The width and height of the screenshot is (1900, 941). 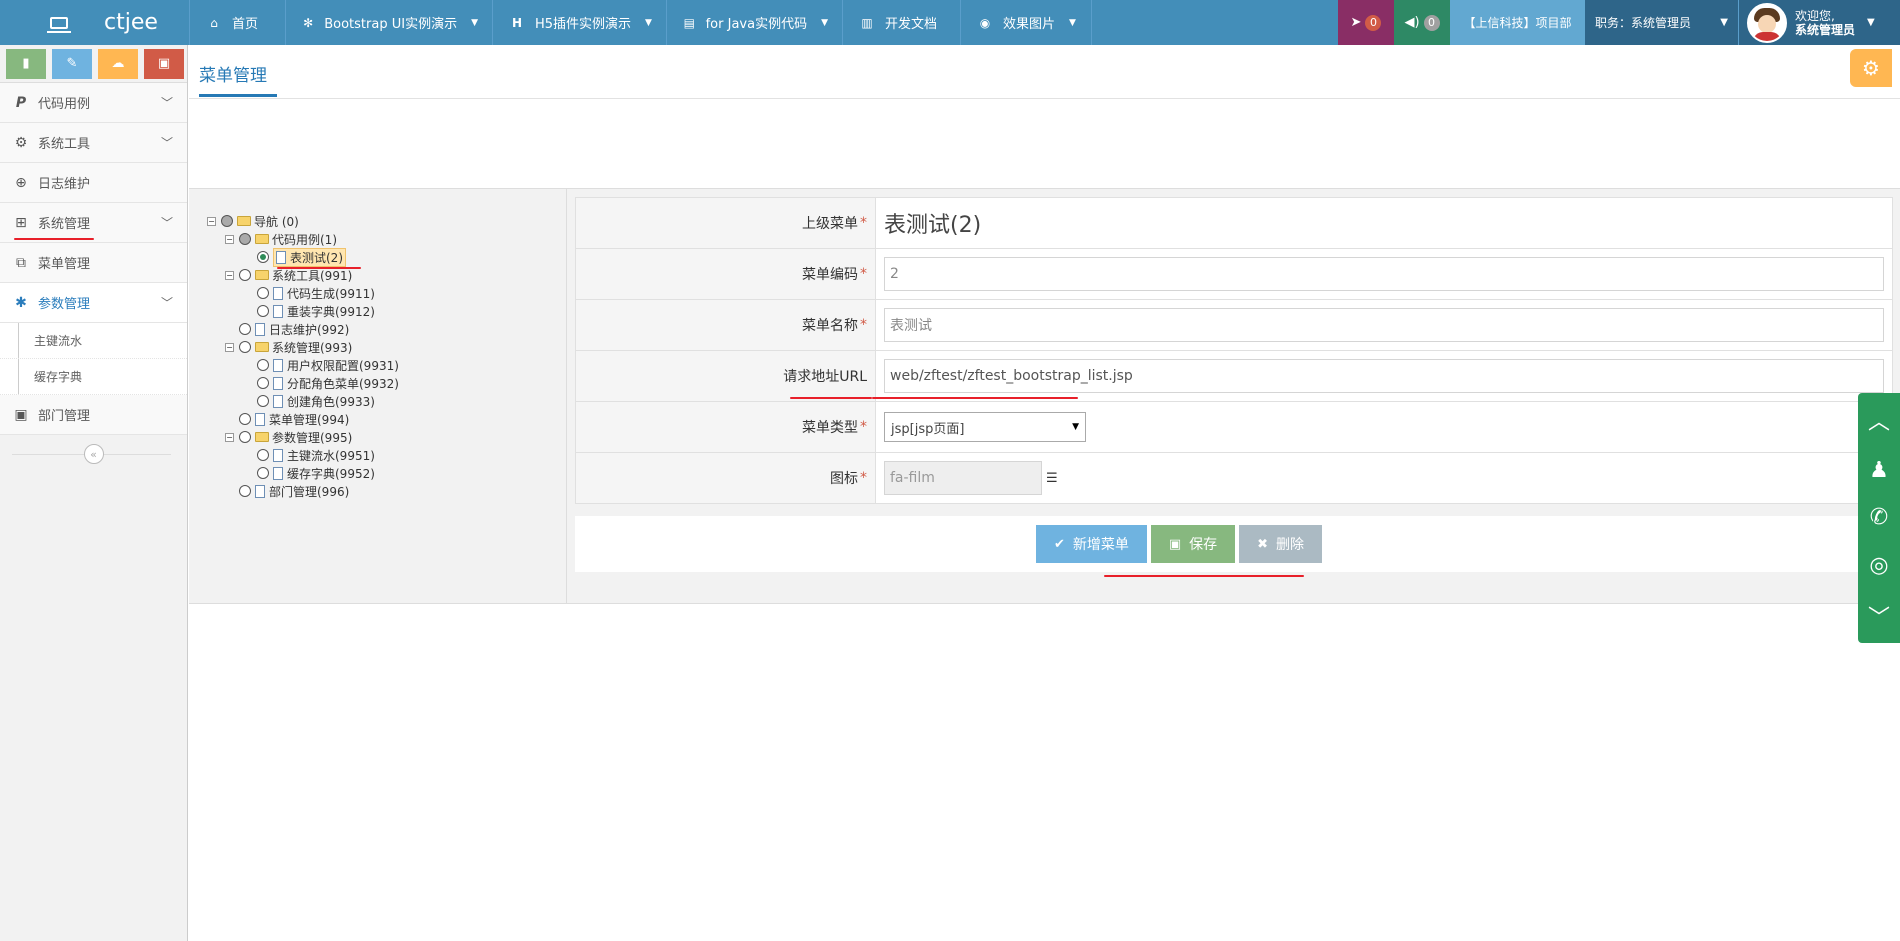 What do you see at coordinates (238, 22) in the screenshot?
I see `nav-home: ⌂ 首页` at bounding box center [238, 22].